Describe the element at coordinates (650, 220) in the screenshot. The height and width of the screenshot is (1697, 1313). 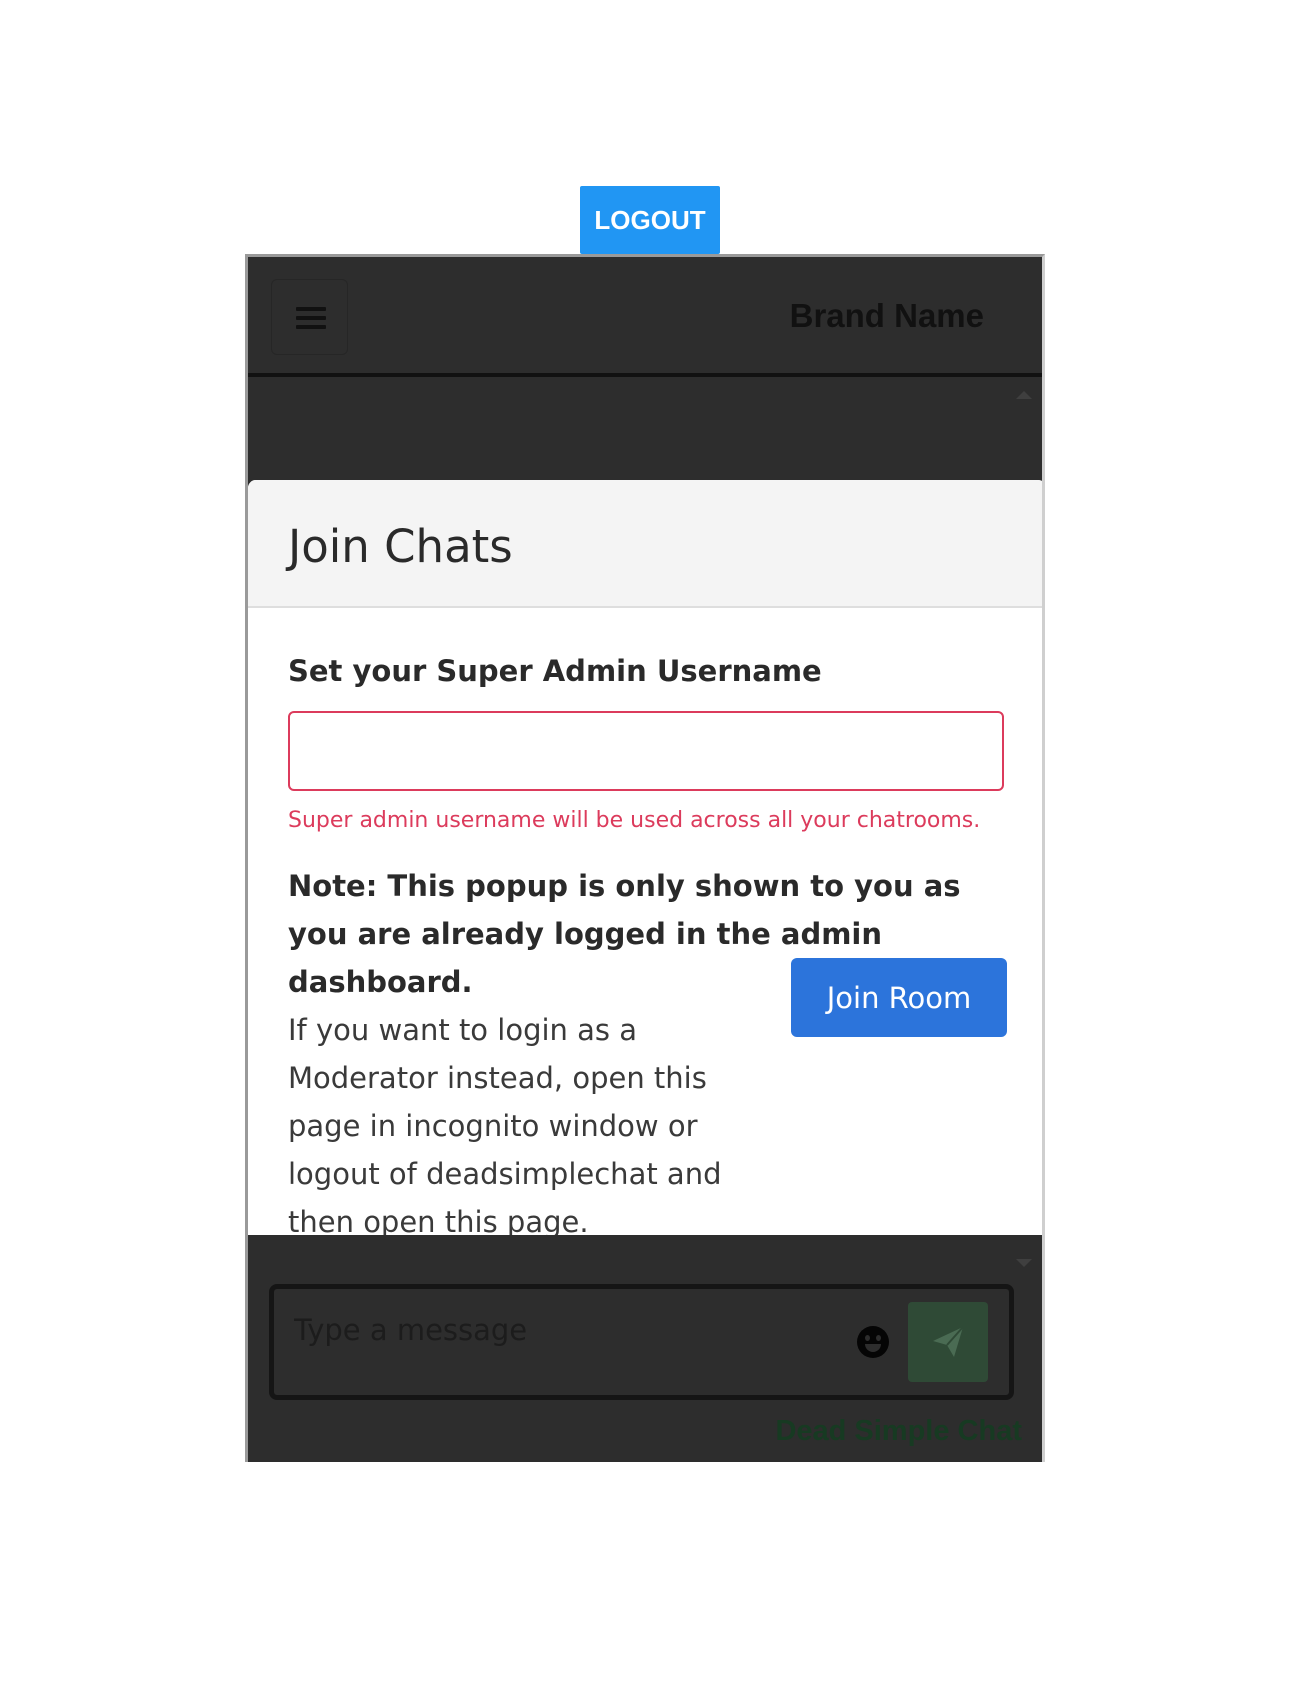
I see `logout-button: LOGOUT` at that location.